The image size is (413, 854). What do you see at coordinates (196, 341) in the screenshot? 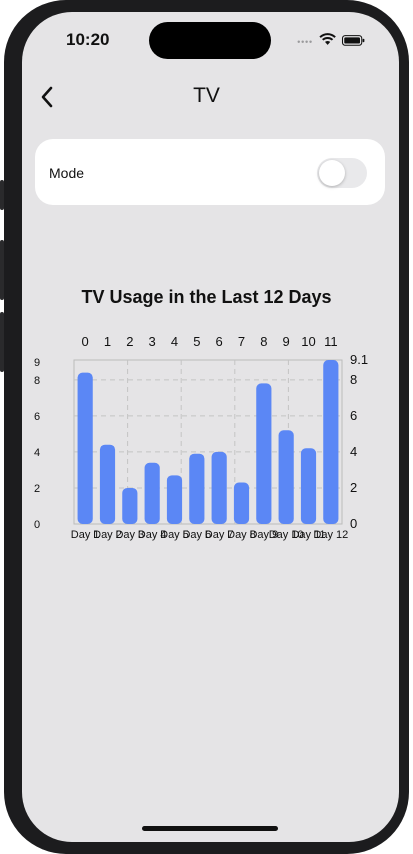
I see `top-axis-tick: 5` at bounding box center [196, 341].